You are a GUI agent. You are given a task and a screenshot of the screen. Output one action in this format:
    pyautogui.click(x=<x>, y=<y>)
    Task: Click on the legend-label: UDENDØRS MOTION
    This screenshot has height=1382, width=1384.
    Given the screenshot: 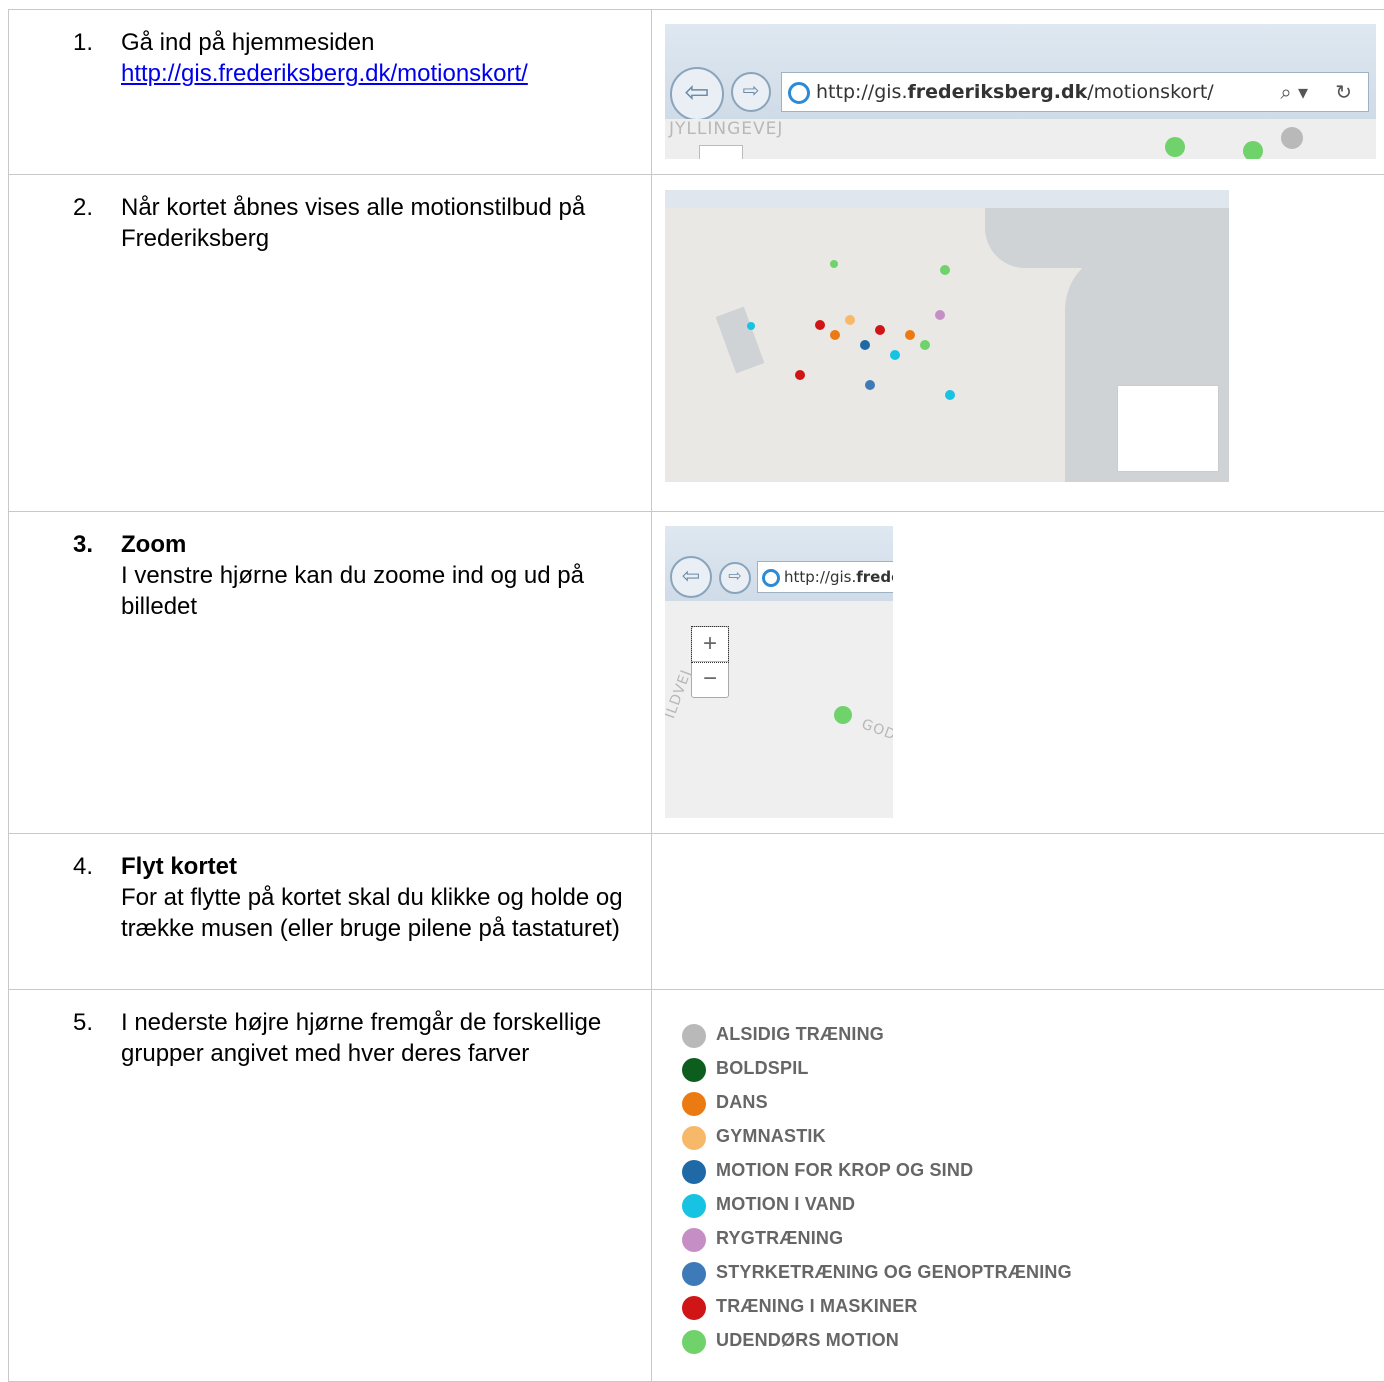 What is the action you would take?
    pyautogui.click(x=807, y=1340)
    